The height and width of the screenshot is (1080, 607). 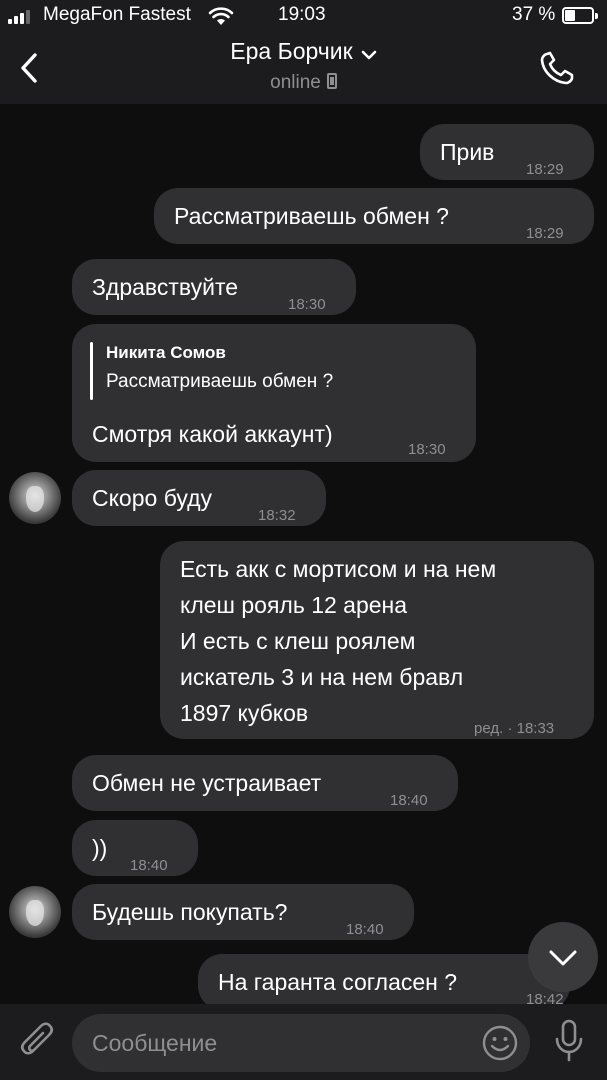 What do you see at coordinates (38, 1042) in the screenshot?
I see `paperclip-icon` at bounding box center [38, 1042].